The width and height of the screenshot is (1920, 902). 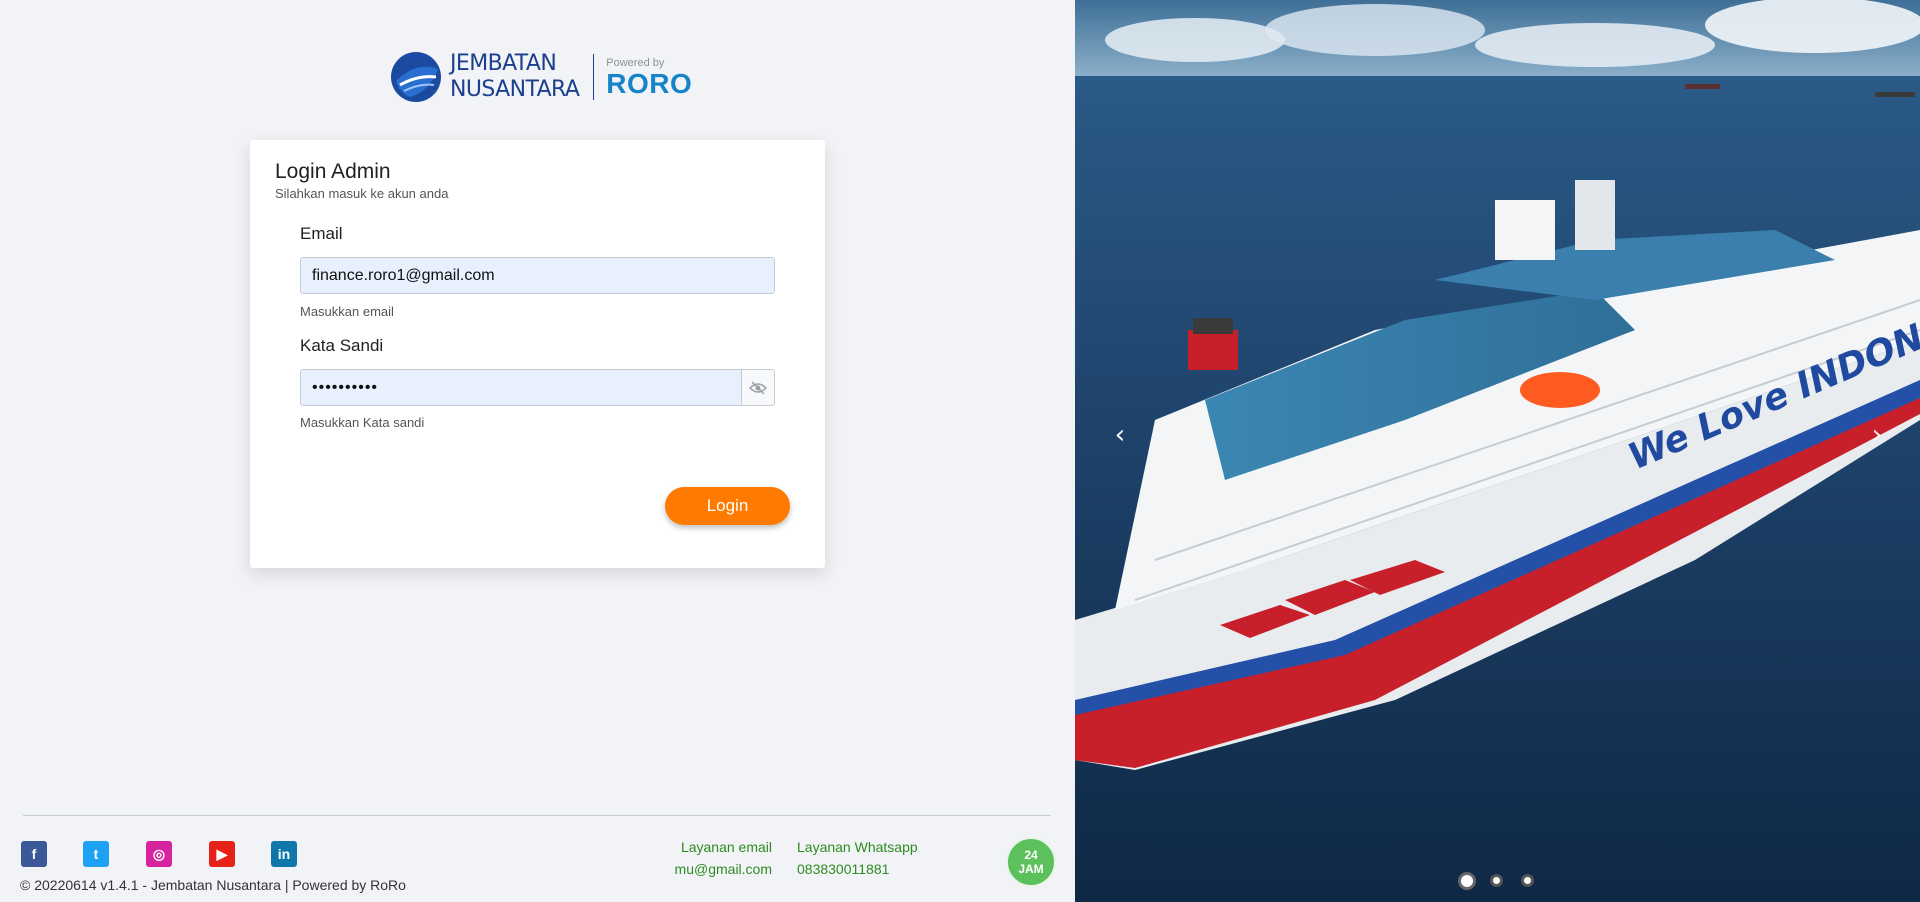 I want to click on brand-line-1: JEMBATAN, so click(x=503, y=63).